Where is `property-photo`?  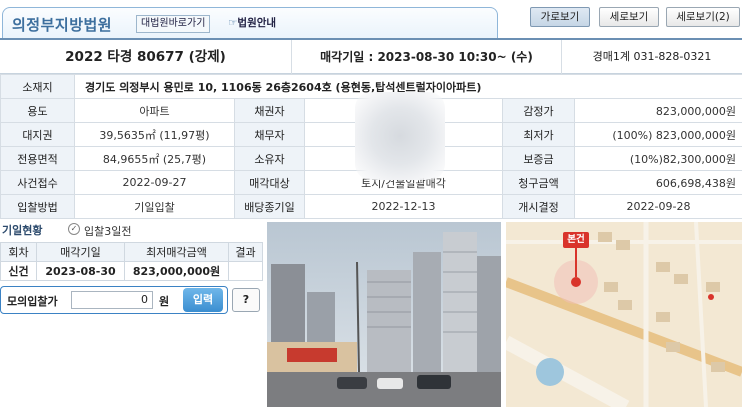 property-photo is located at coordinates (384, 314).